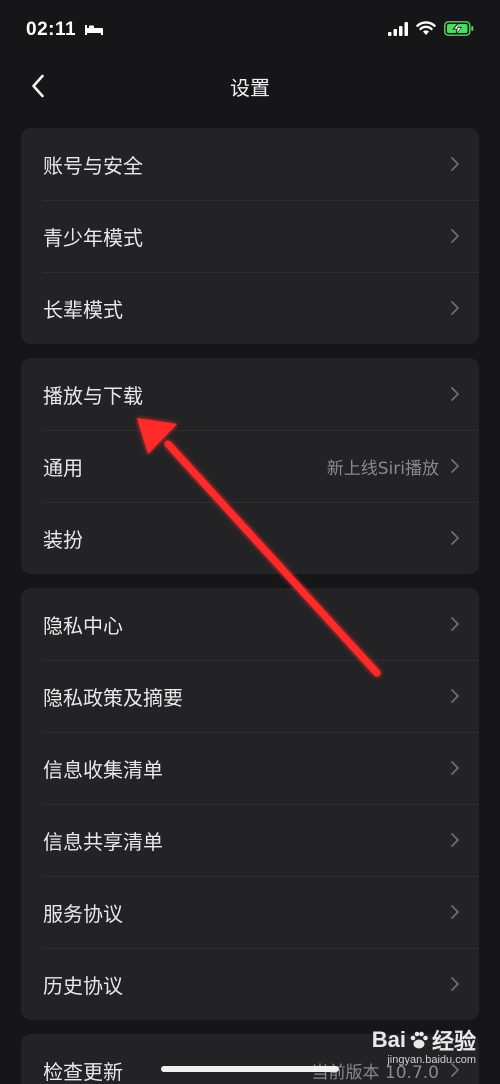 The width and height of the screenshot is (500, 1084). I want to click on wifi-icon, so click(426, 30).